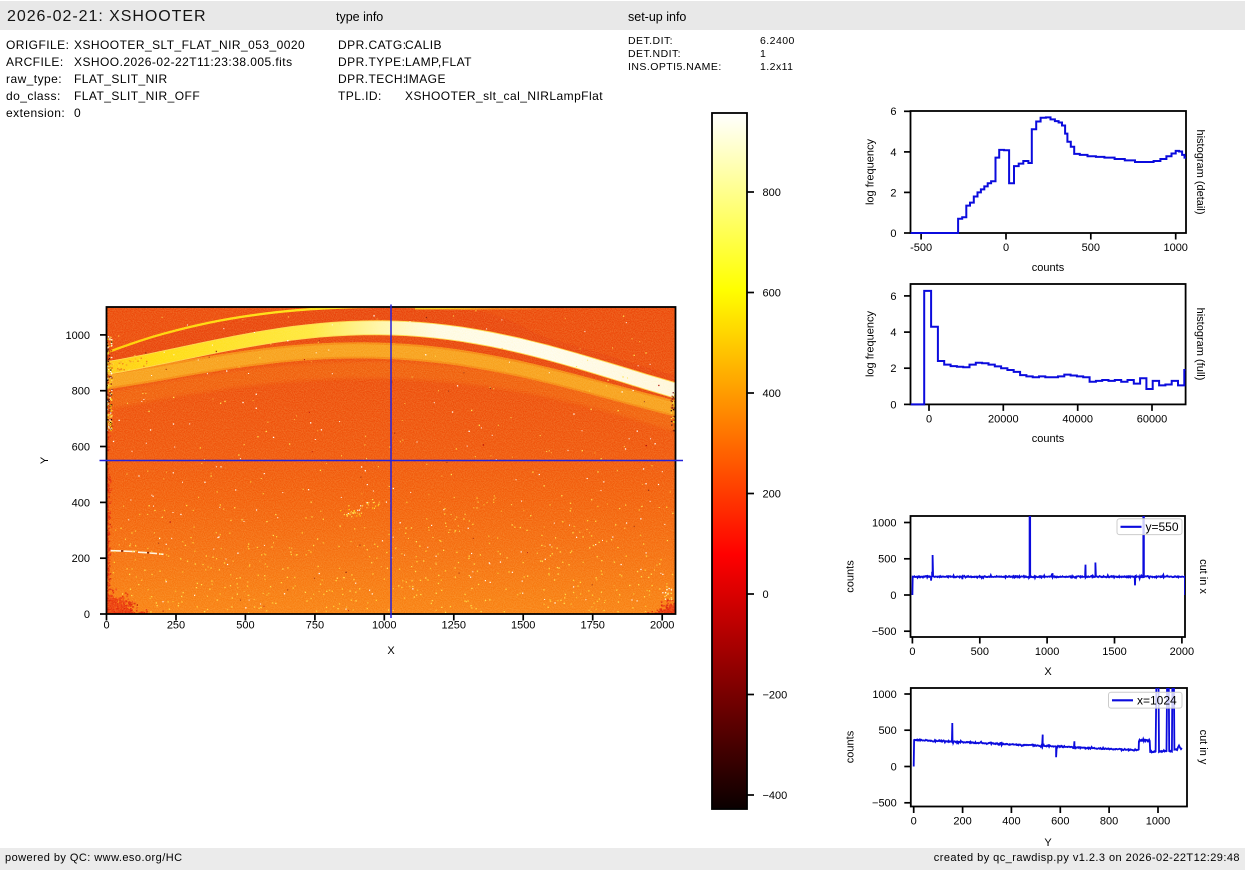 The image size is (1245, 870). What do you see at coordinates (921, 248) in the screenshot?
I see `svg-text: -500` at bounding box center [921, 248].